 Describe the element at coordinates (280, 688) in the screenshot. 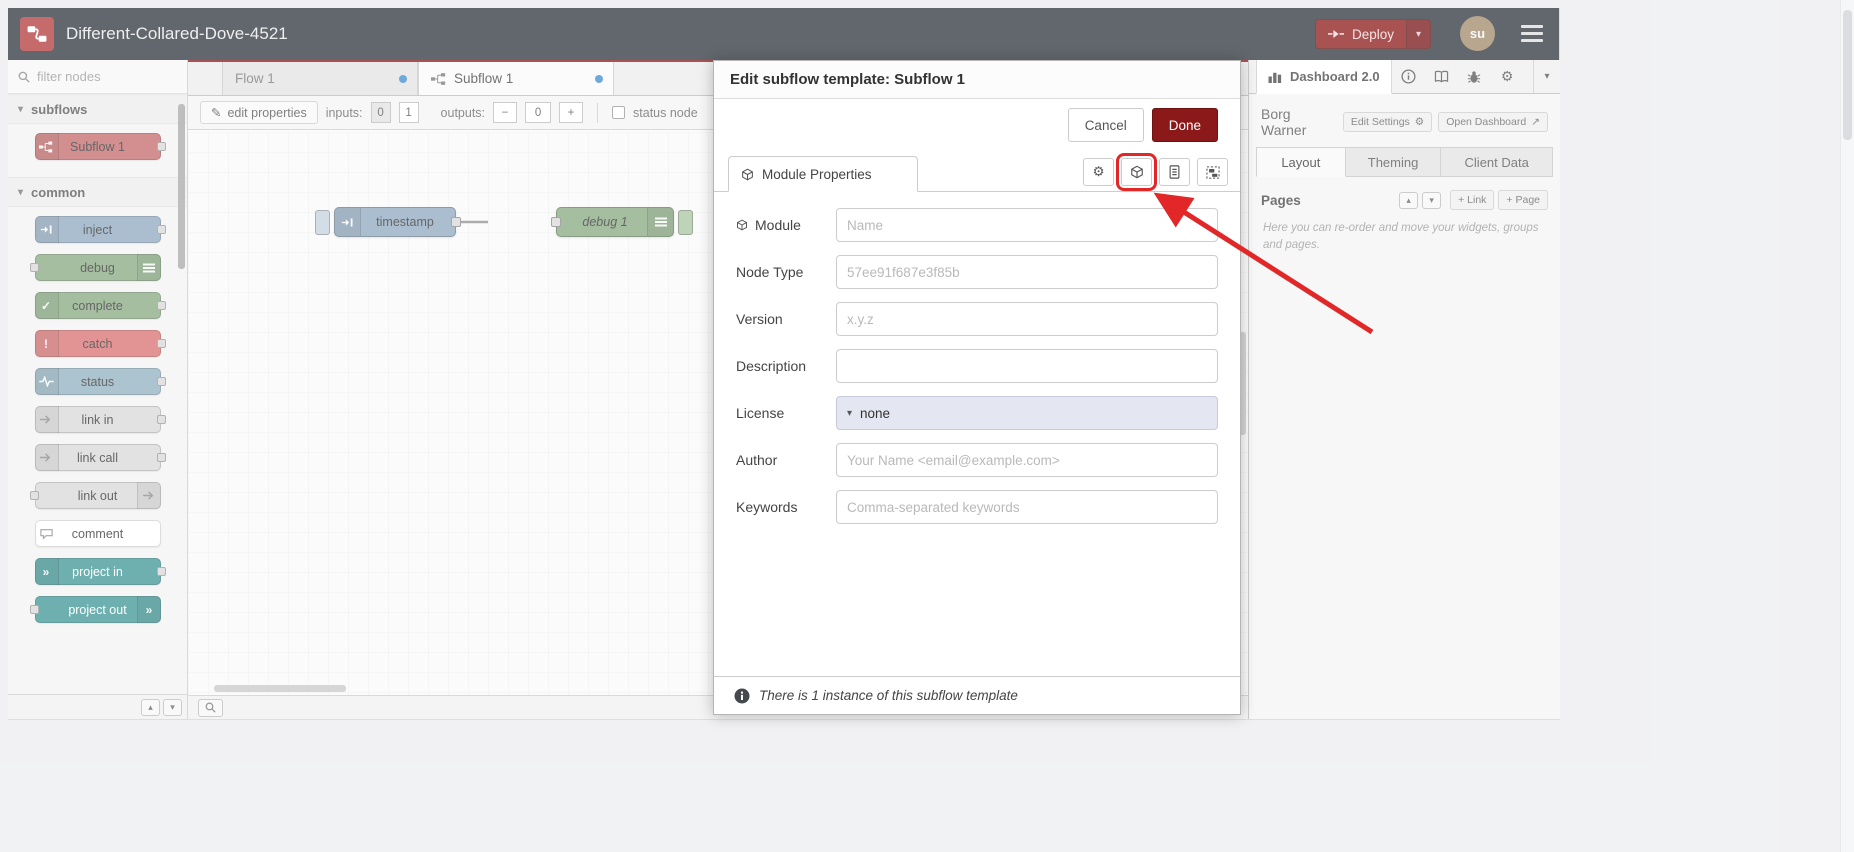

I see `canvas-horizontal-scrollbar` at that location.